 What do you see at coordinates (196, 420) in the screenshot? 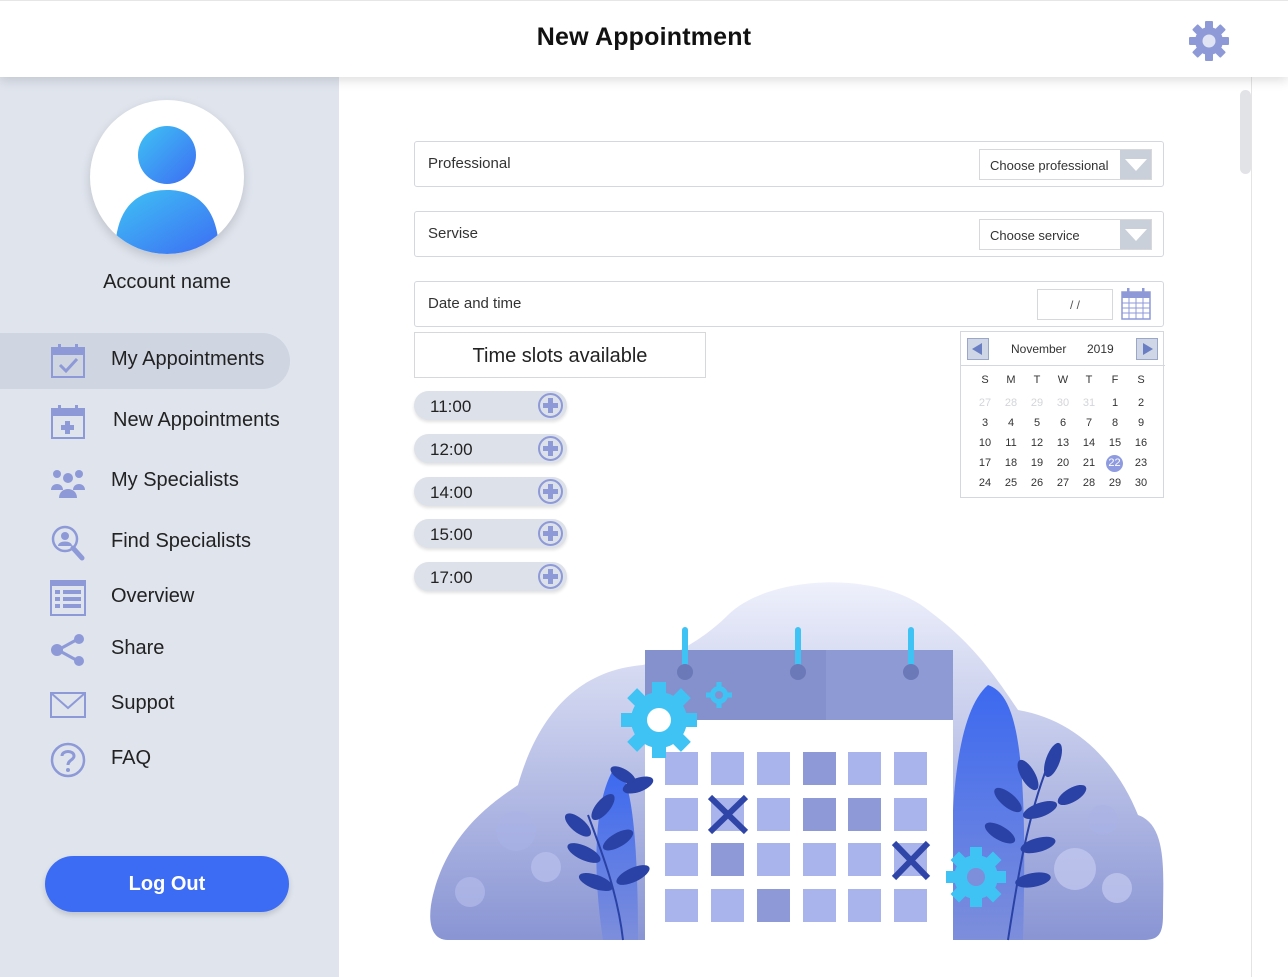
I see `sidebar-item-label: New Appointments` at bounding box center [196, 420].